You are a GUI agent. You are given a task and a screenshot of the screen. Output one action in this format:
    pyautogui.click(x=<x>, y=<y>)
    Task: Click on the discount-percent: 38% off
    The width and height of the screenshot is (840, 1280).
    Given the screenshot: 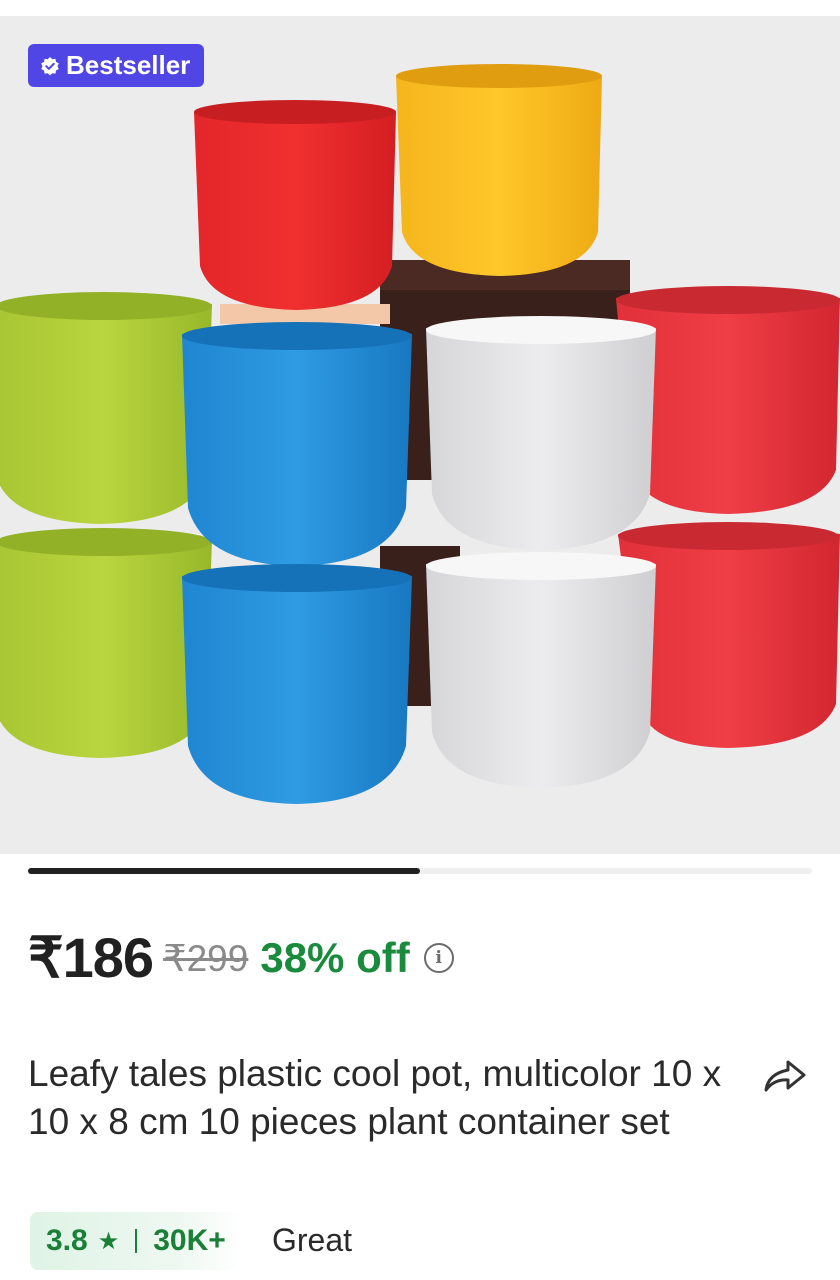 What is the action you would take?
    pyautogui.click(x=335, y=957)
    